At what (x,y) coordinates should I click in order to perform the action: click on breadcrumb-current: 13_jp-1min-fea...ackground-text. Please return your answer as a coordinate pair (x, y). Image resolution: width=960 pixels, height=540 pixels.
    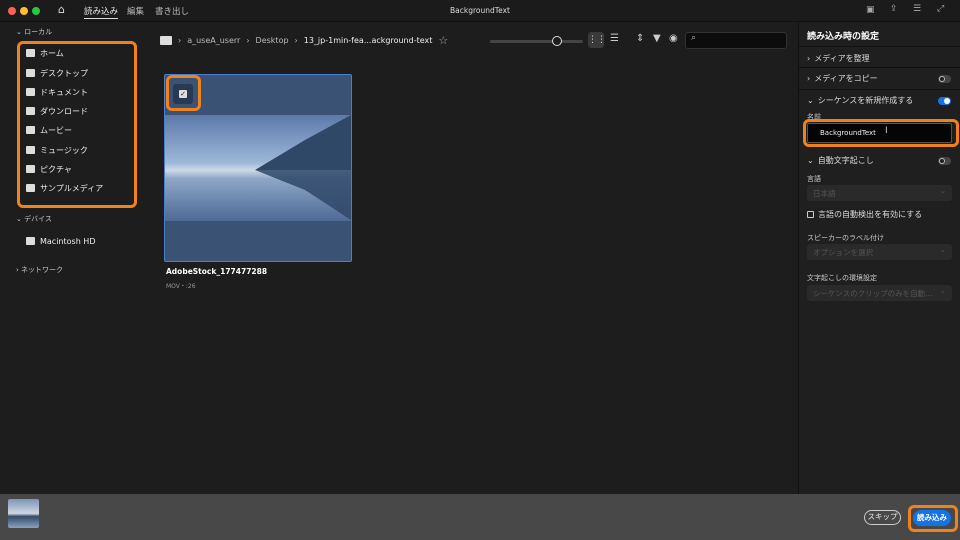
    Looking at the image, I should click on (368, 40).